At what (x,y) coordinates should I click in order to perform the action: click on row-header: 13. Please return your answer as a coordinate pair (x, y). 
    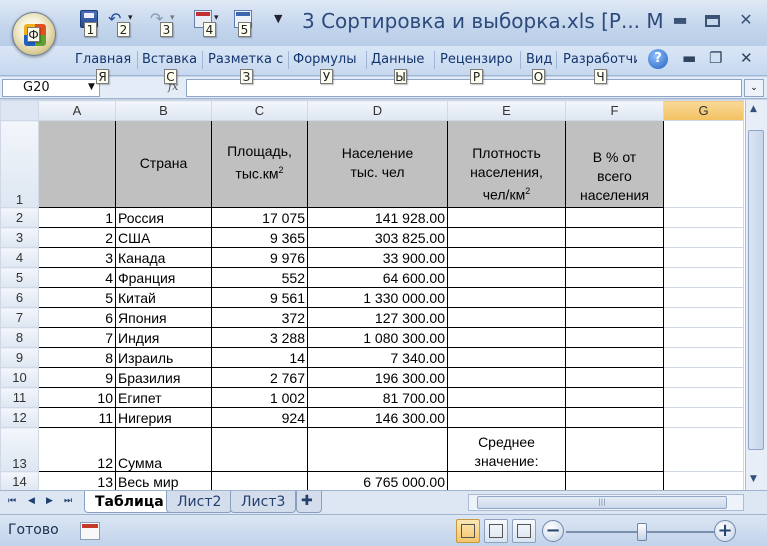
    Looking at the image, I should click on (19, 449).